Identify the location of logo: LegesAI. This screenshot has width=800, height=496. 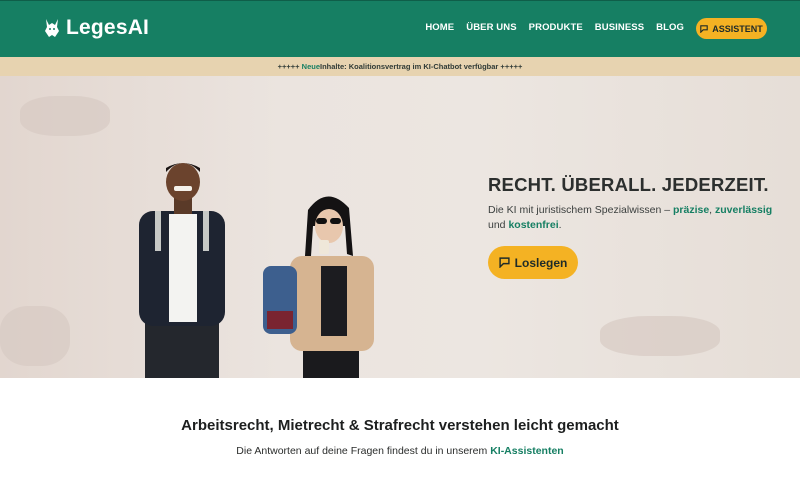
(96, 28).